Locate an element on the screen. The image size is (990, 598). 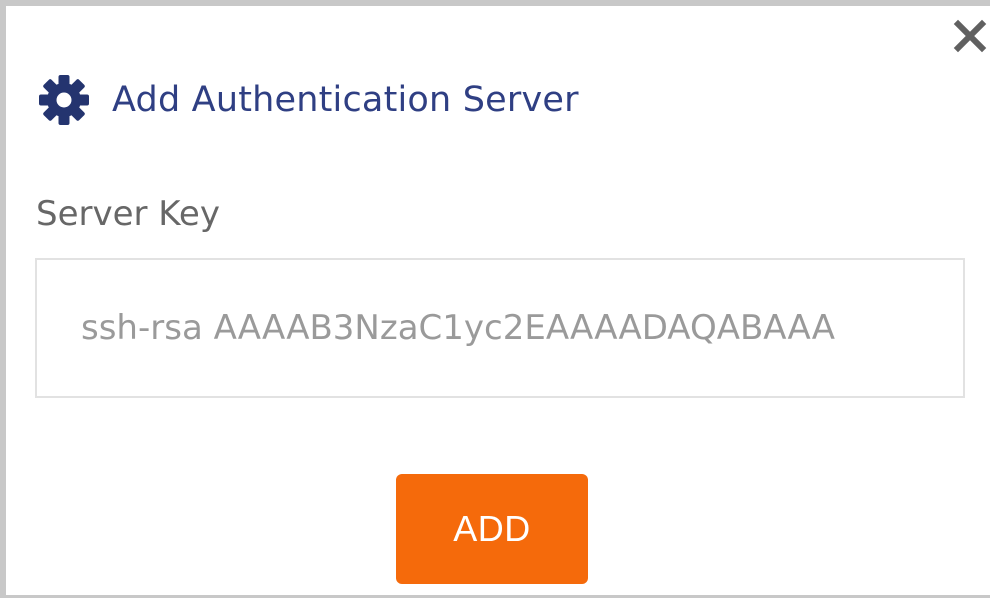
close-button is located at coordinates (970, 36).